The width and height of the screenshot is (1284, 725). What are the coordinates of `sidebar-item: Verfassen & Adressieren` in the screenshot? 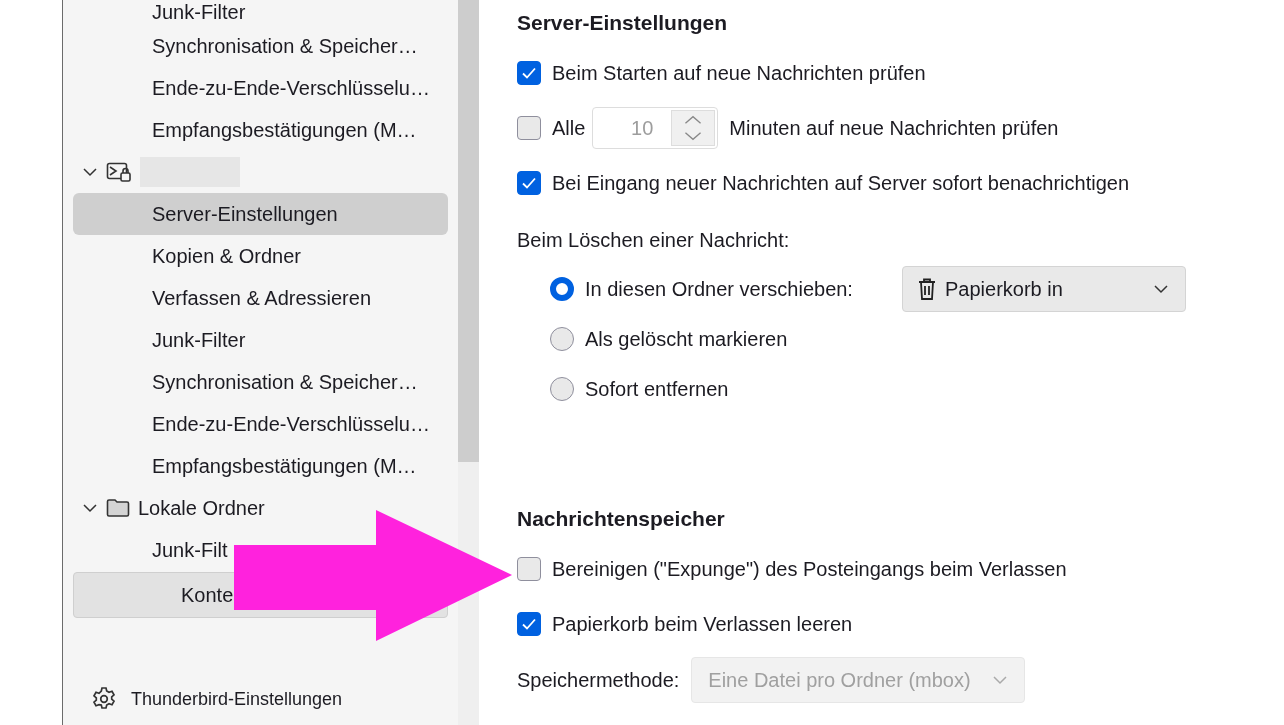 It's located at (222, 298).